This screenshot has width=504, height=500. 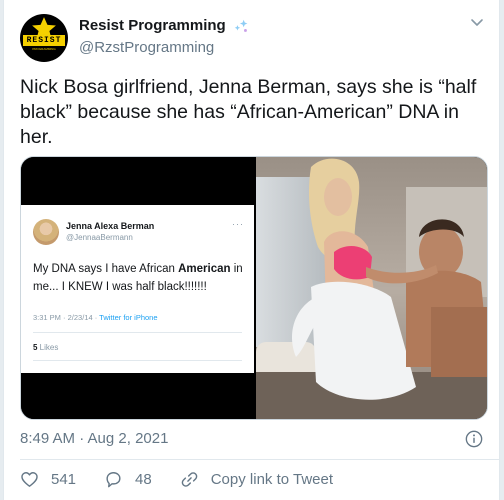 I want to click on copy-link-label: Copy link to Tweet, so click(x=272, y=479).